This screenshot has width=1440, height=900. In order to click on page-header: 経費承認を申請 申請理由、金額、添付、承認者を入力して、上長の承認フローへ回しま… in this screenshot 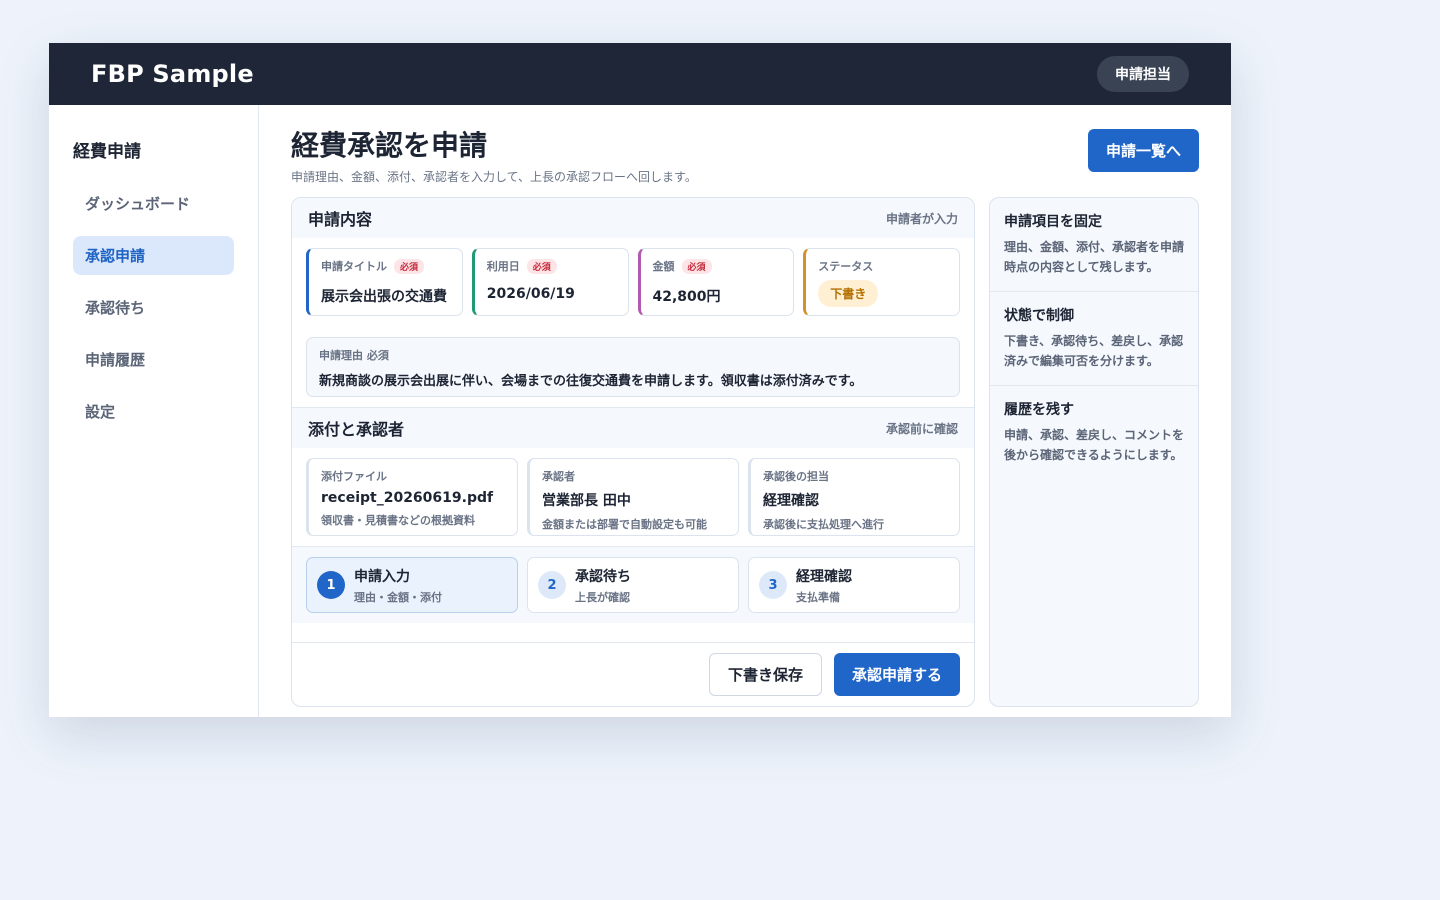, I will do `click(745, 157)`.